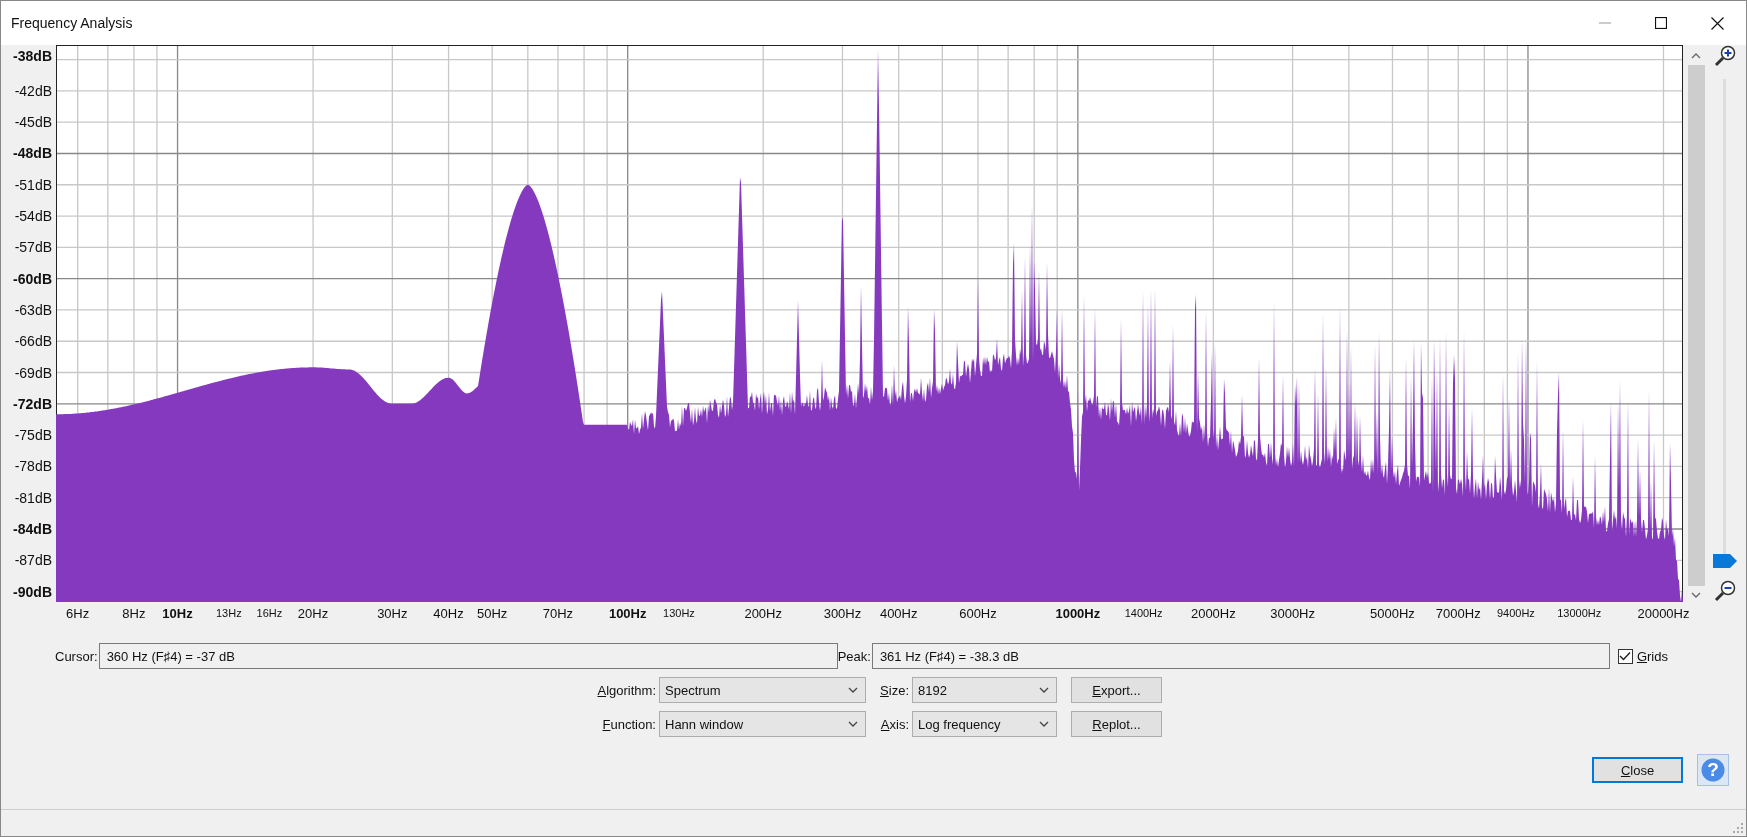 The width and height of the screenshot is (1747, 837). Describe the element at coordinates (763, 613) in the screenshot. I see `x-axis-label: 200Hz` at that location.